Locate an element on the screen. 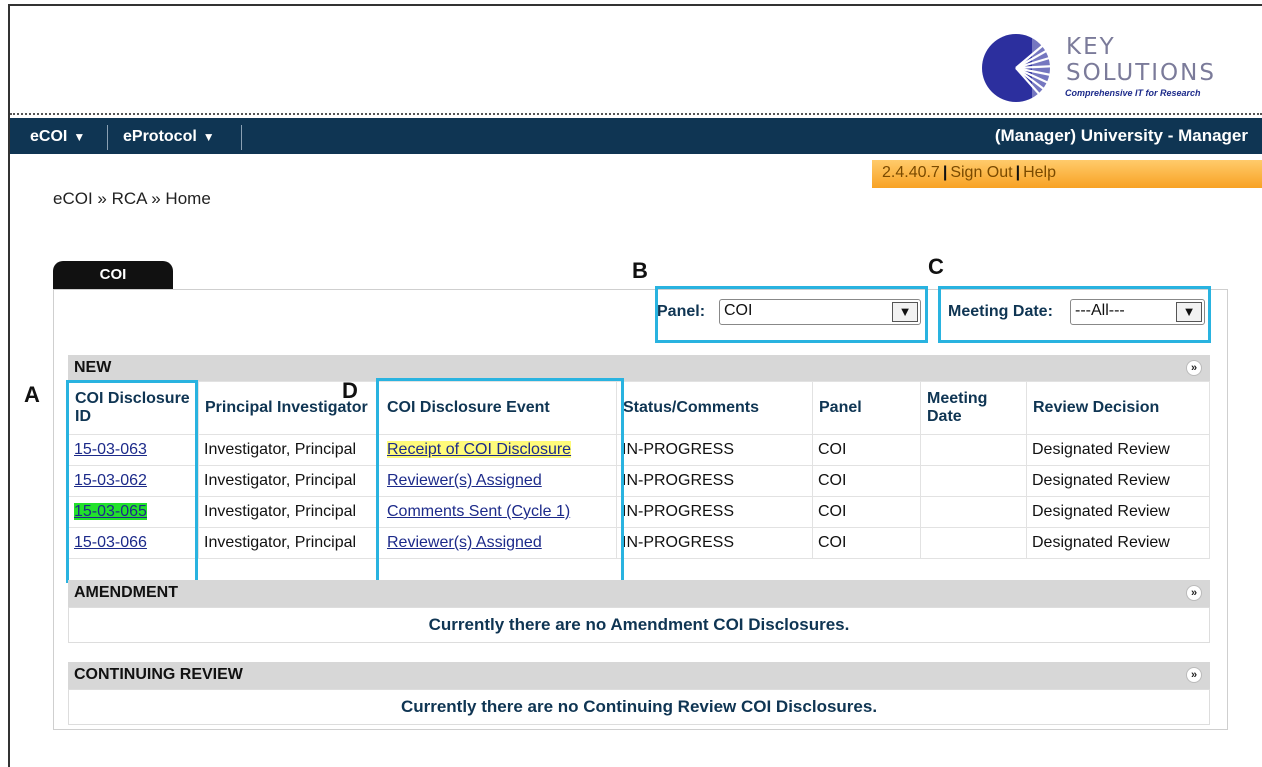 Image resolution: width=1262 pixels, height=767 pixels. meeting-date-select: ---All--- ▼ is located at coordinates (1137, 312).